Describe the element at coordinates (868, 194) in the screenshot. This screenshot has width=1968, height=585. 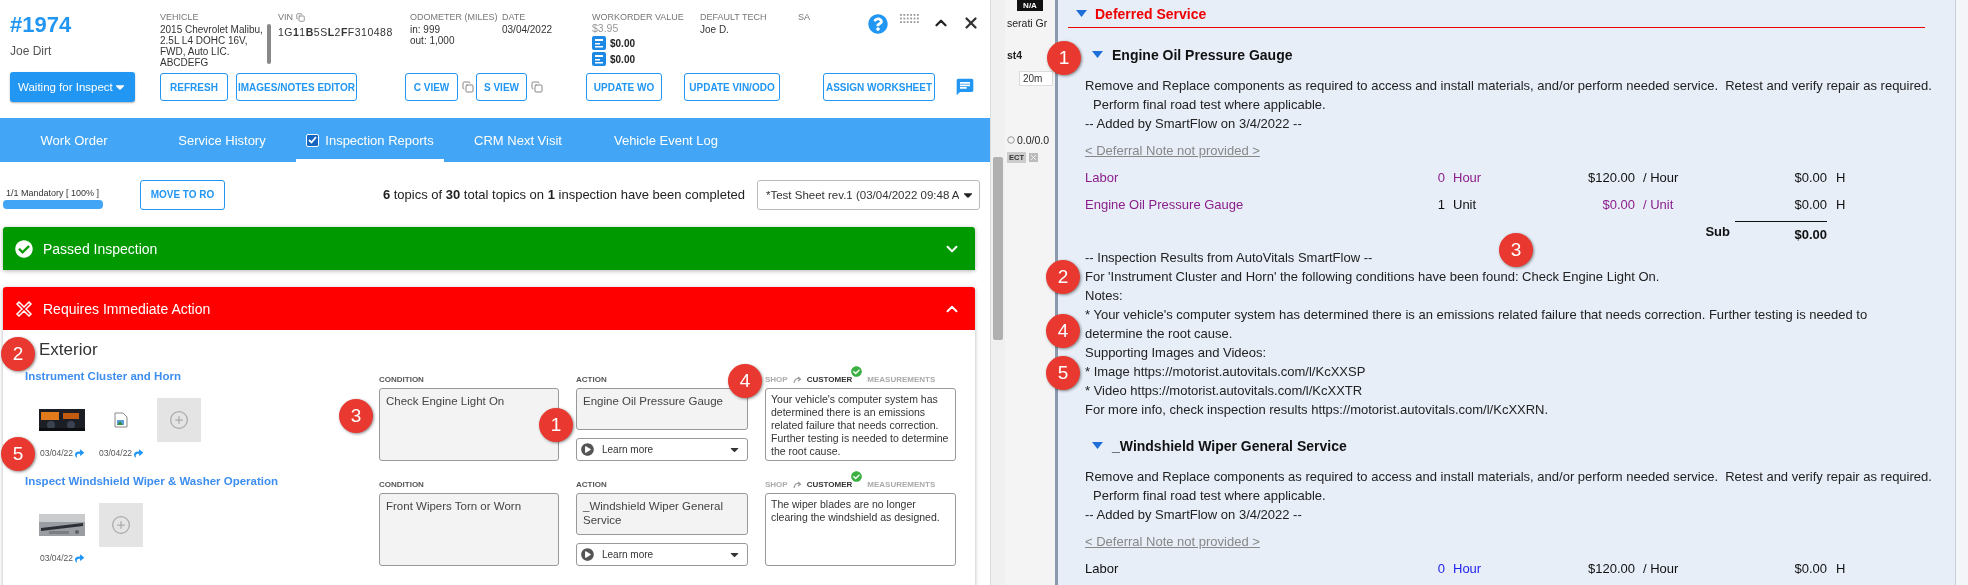
I see `inspection-select: *Test Sheet rev.1 (03/04/2022 09:48 A` at that location.